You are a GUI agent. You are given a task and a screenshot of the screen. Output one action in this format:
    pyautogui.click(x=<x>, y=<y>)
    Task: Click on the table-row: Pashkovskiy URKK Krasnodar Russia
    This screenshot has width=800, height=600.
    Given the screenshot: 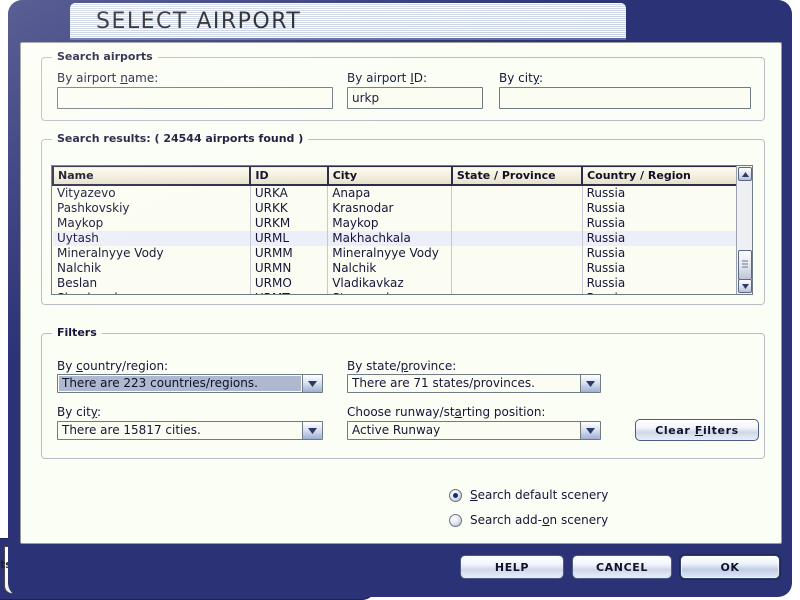 What is the action you would take?
    pyautogui.click(x=402, y=208)
    